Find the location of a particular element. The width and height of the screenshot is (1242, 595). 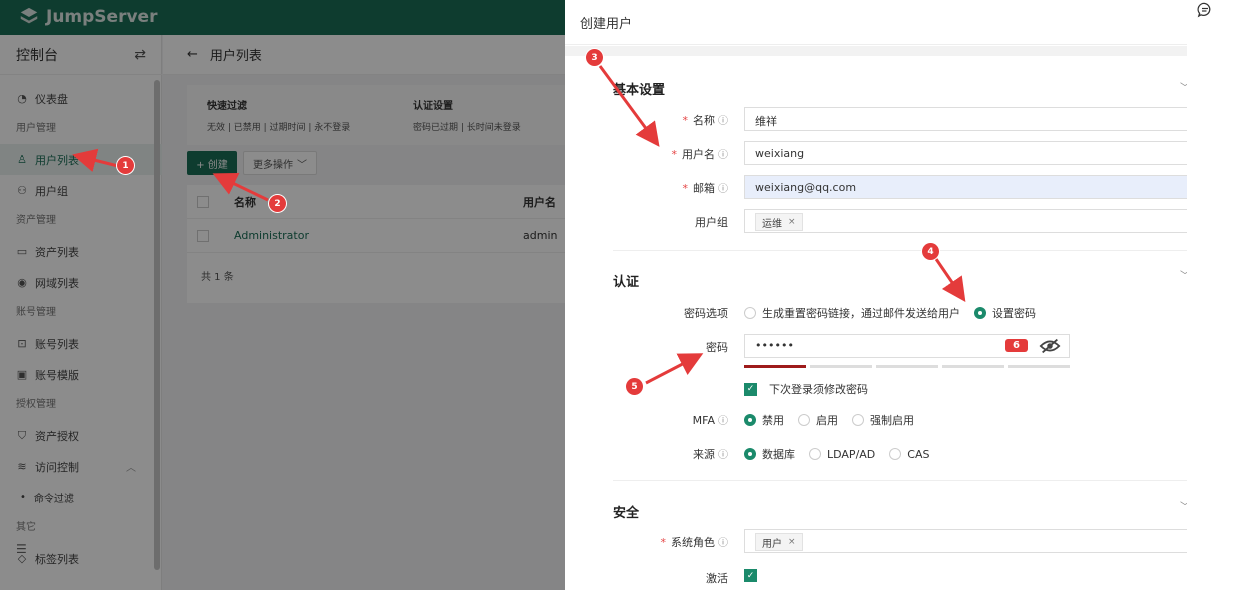

radio-source-db is located at coordinates (750, 454).